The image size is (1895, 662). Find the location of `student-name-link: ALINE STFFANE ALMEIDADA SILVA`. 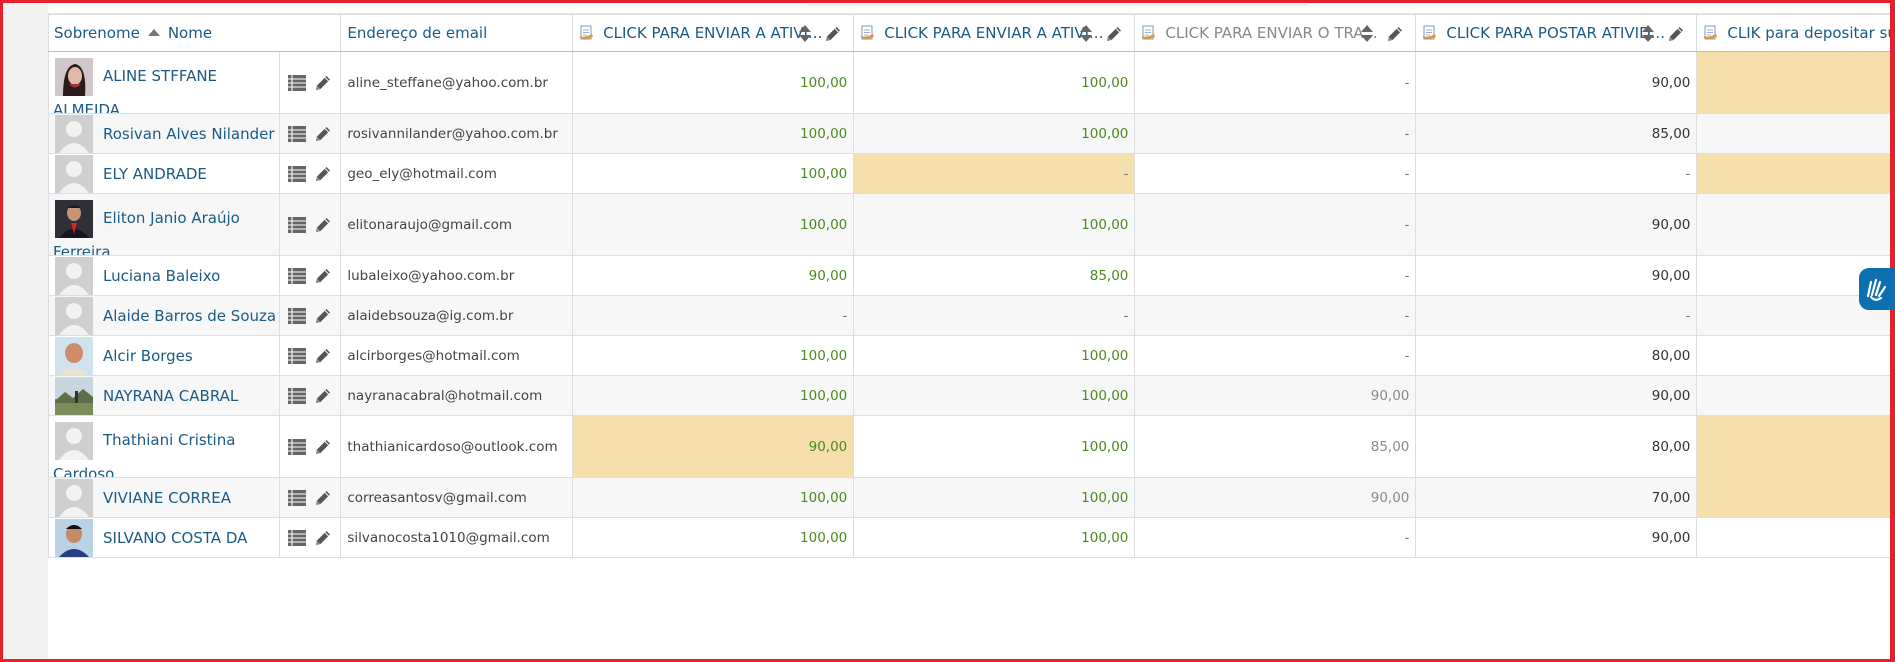

student-name-link: ALINE STFFANE ALMEIDADA SILVA is located at coordinates (165, 86).